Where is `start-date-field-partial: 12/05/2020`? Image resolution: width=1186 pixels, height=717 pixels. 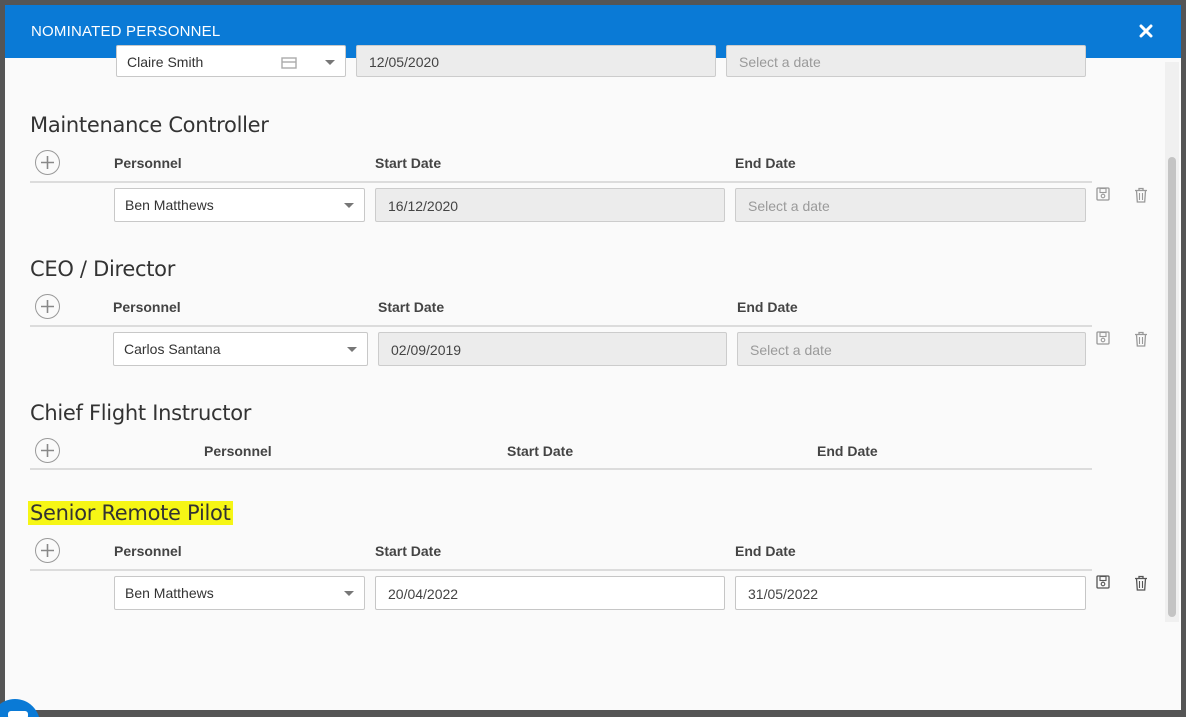 start-date-field-partial: 12/05/2020 is located at coordinates (536, 61).